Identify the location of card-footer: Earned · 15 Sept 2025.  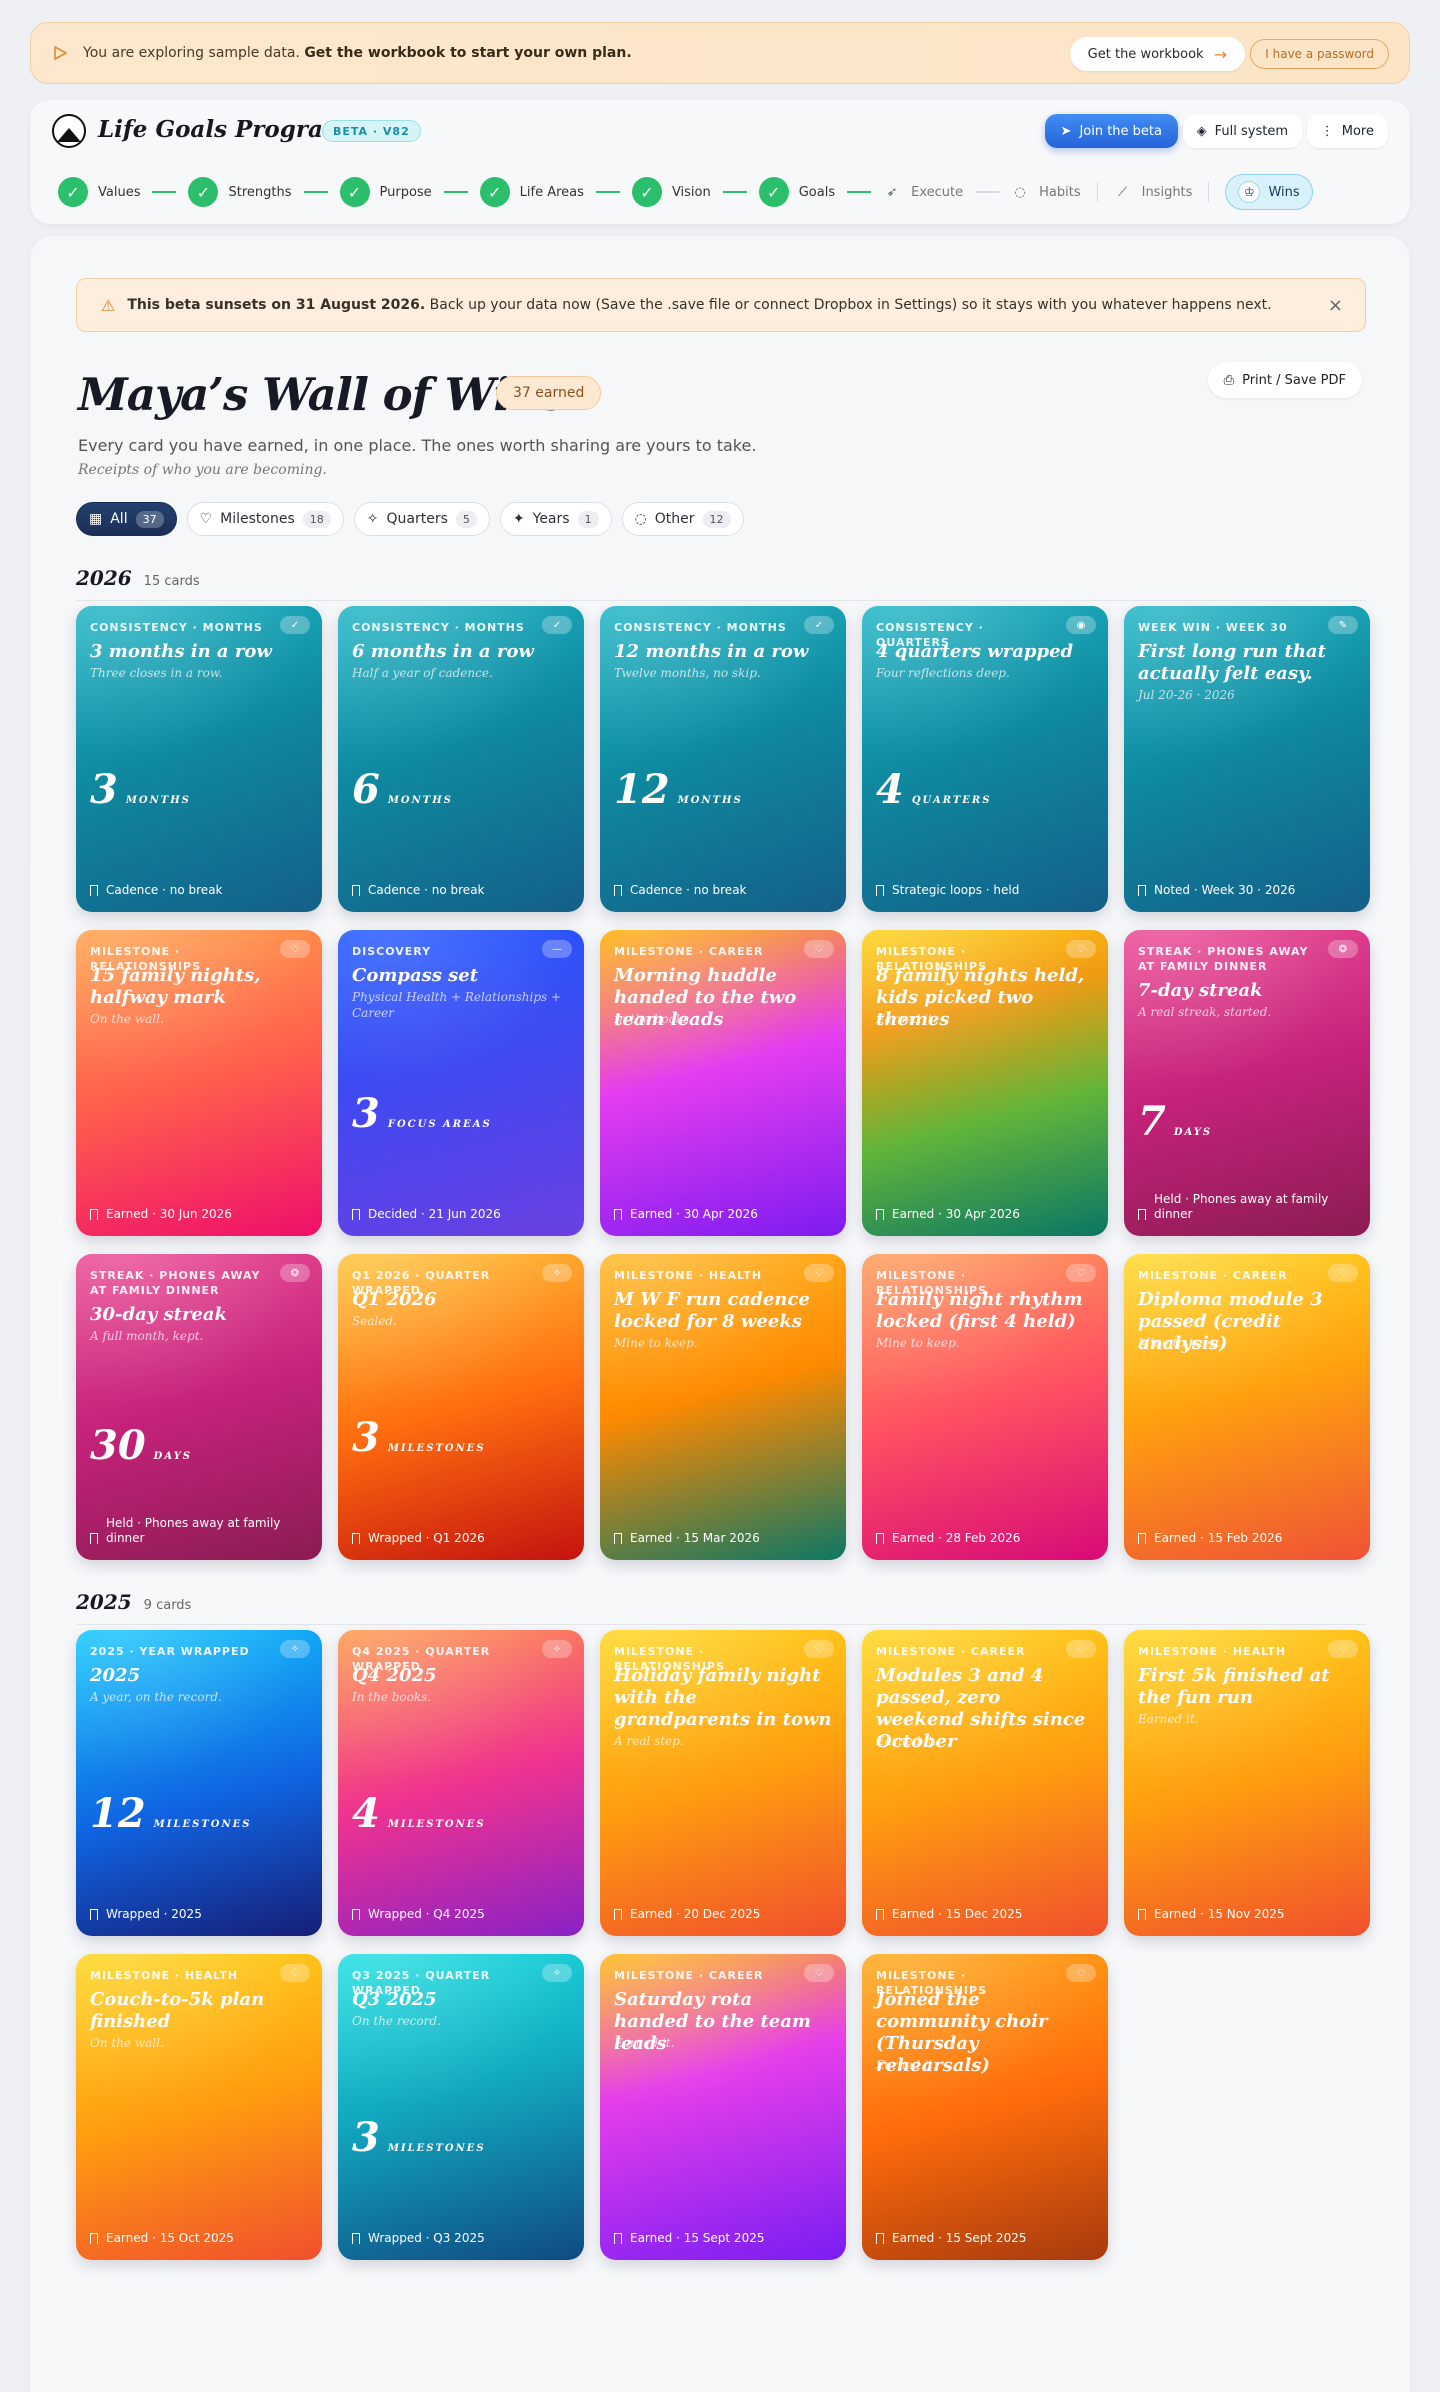
(985, 2238).